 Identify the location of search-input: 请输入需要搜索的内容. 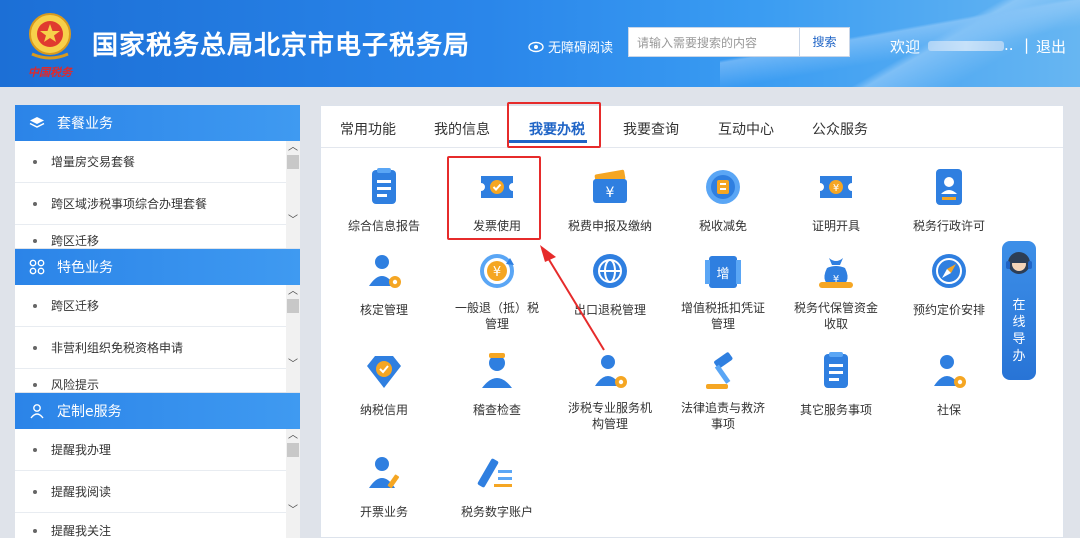
(714, 42).